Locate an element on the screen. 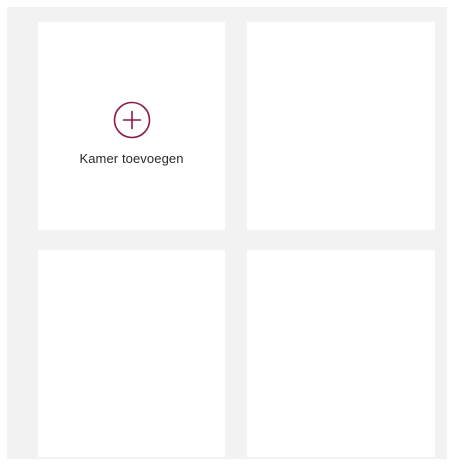 The height and width of the screenshot is (468, 455). add-room-label: Kamer toevoegen is located at coordinates (131, 158).